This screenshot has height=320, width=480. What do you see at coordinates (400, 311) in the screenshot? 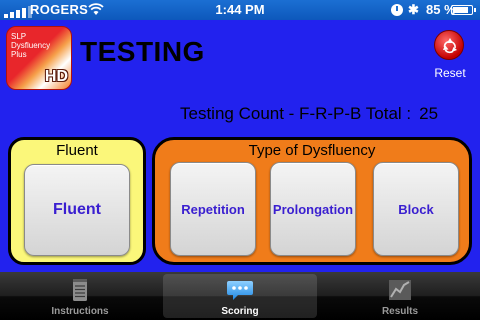
I see `tab-results-label: Results` at bounding box center [400, 311].